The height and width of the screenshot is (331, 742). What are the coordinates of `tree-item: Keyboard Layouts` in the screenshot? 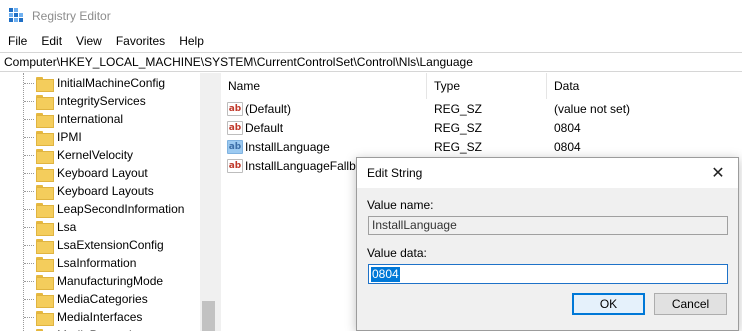 It's located at (95, 191).